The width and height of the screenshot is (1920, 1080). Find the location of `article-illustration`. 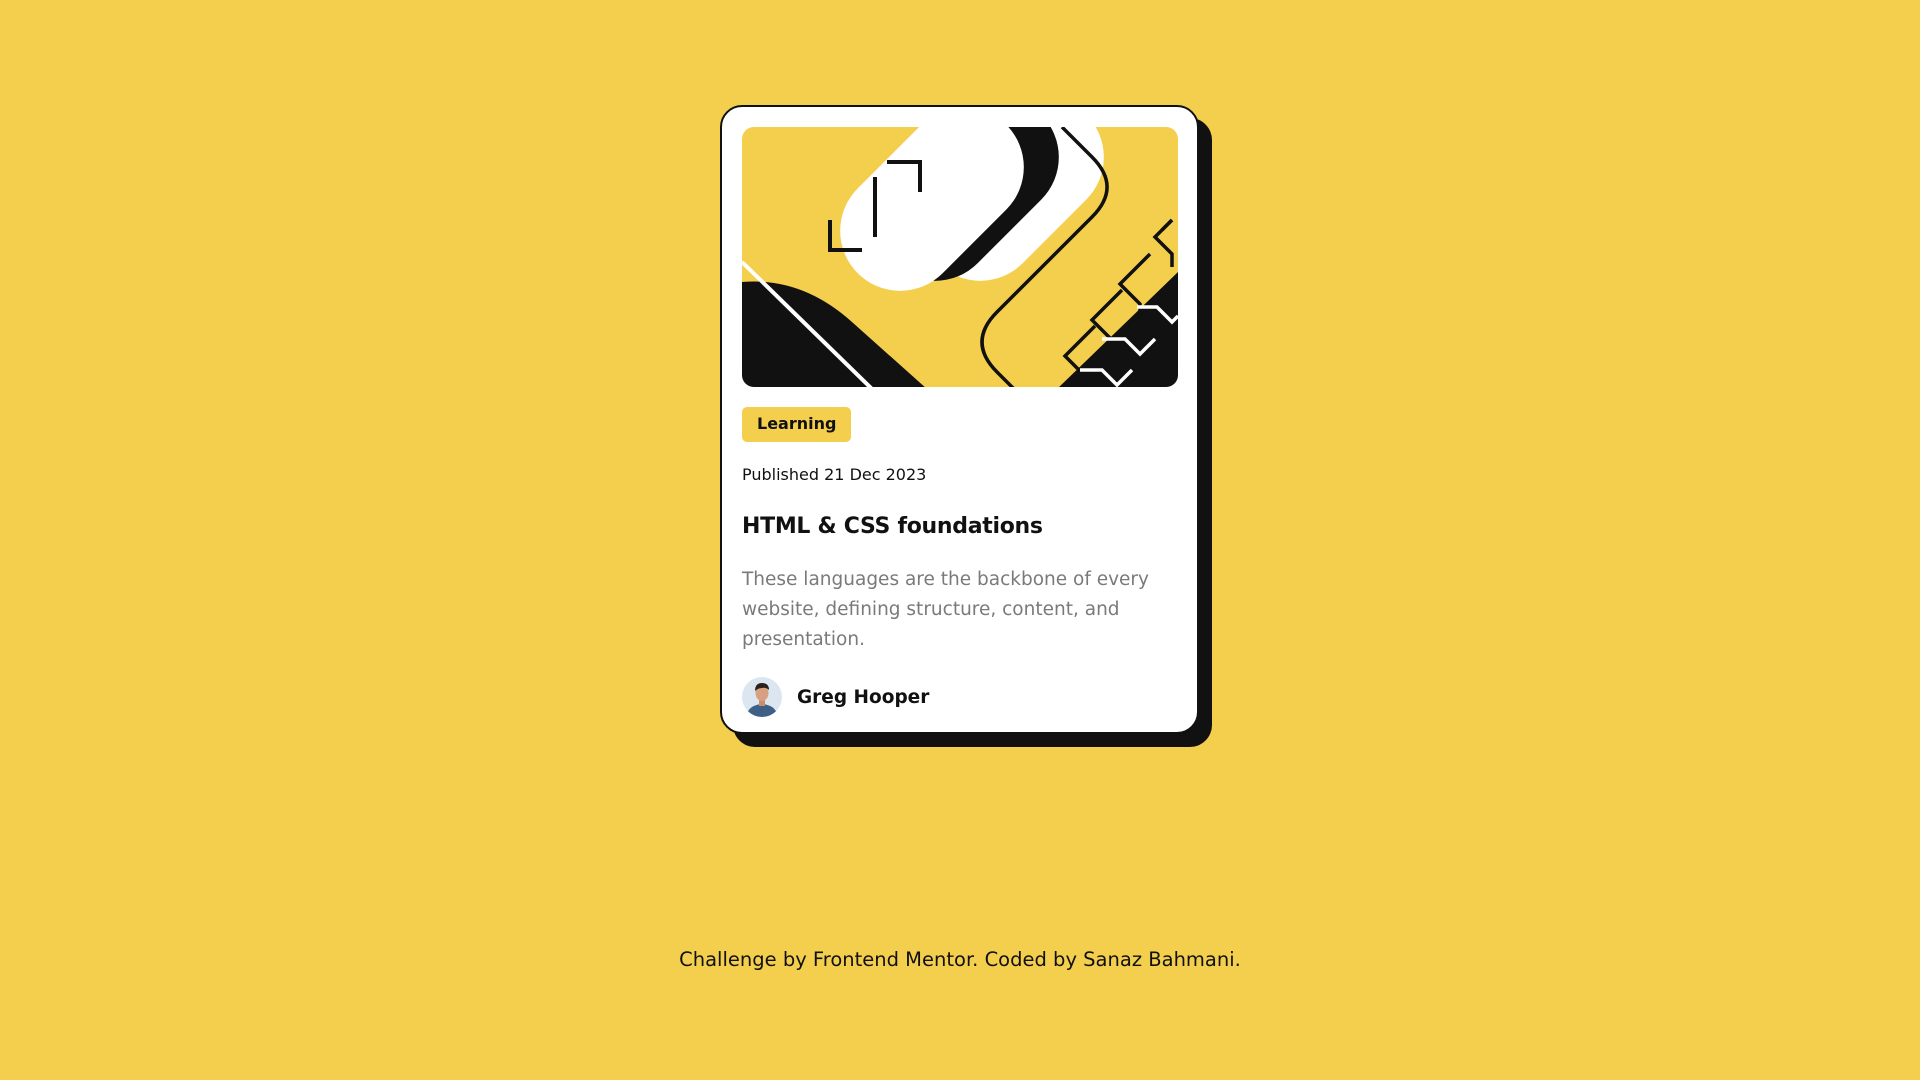

article-illustration is located at coordinates (960, 257).